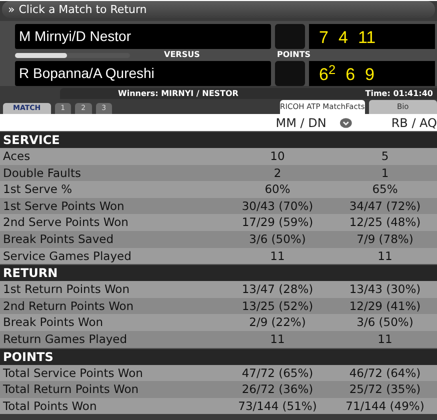  I want to click on stat-value: 60%, so click(278, 189).